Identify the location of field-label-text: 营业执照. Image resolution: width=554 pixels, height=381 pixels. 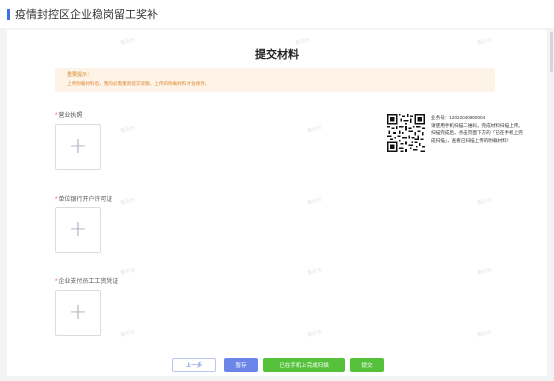
(70, 116).